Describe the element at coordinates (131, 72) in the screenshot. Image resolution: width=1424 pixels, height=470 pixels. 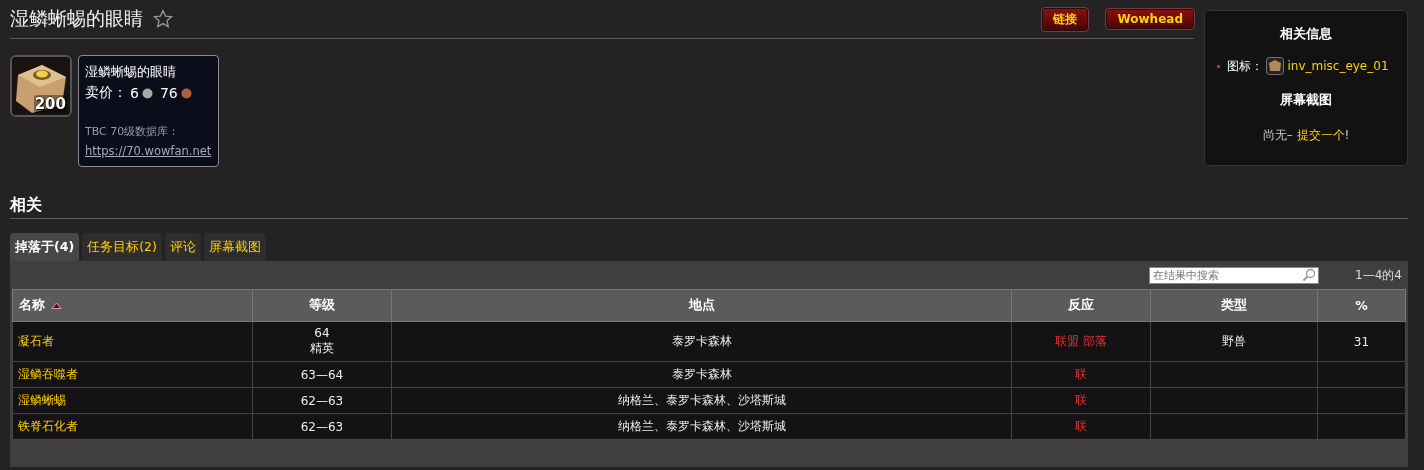
I see `item-name: 湿鳞蜥蜴的眼睛` at that location.